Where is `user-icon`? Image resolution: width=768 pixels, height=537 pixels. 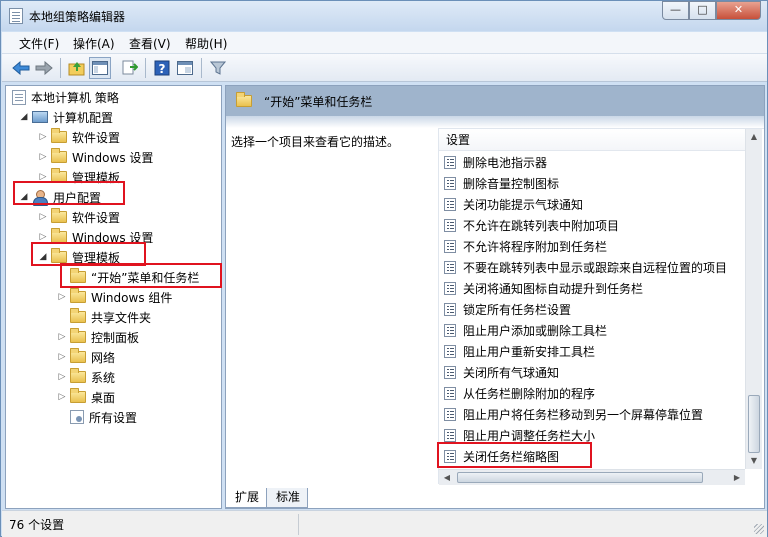
user-icon is located at coordinates (40, 198).